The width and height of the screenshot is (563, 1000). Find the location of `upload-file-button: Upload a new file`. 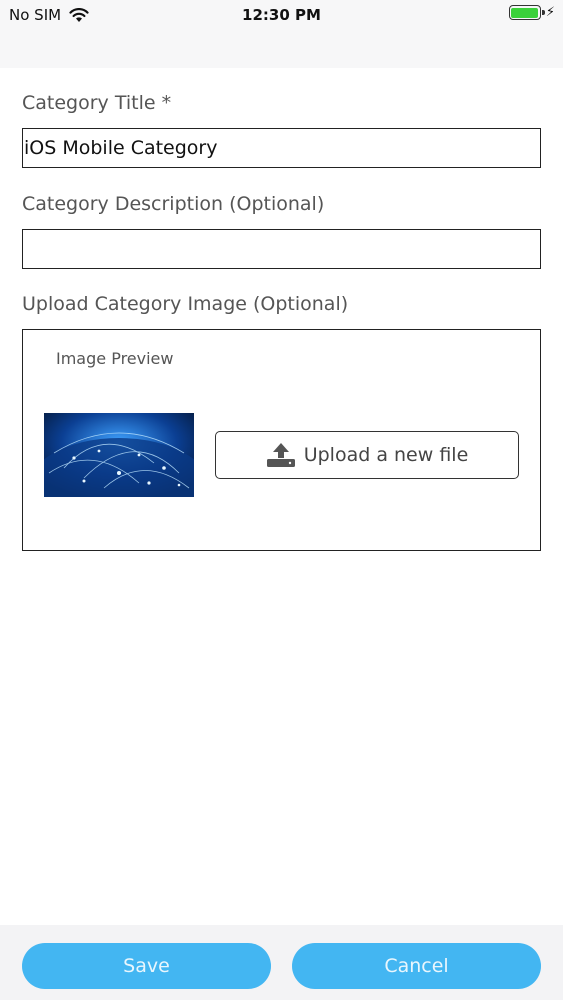

upload-file-button: Upload a new file is located at coordinates (367, 455).